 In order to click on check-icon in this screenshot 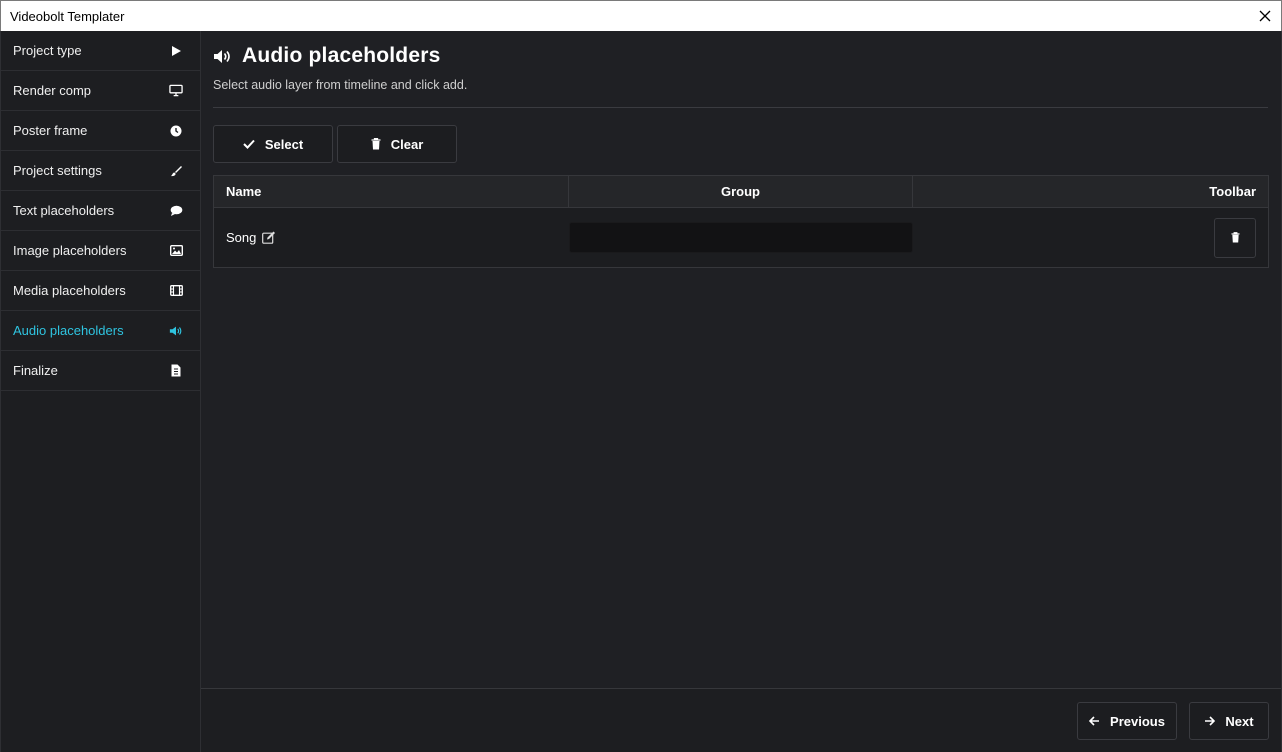, I will do `click(249, 144)`.